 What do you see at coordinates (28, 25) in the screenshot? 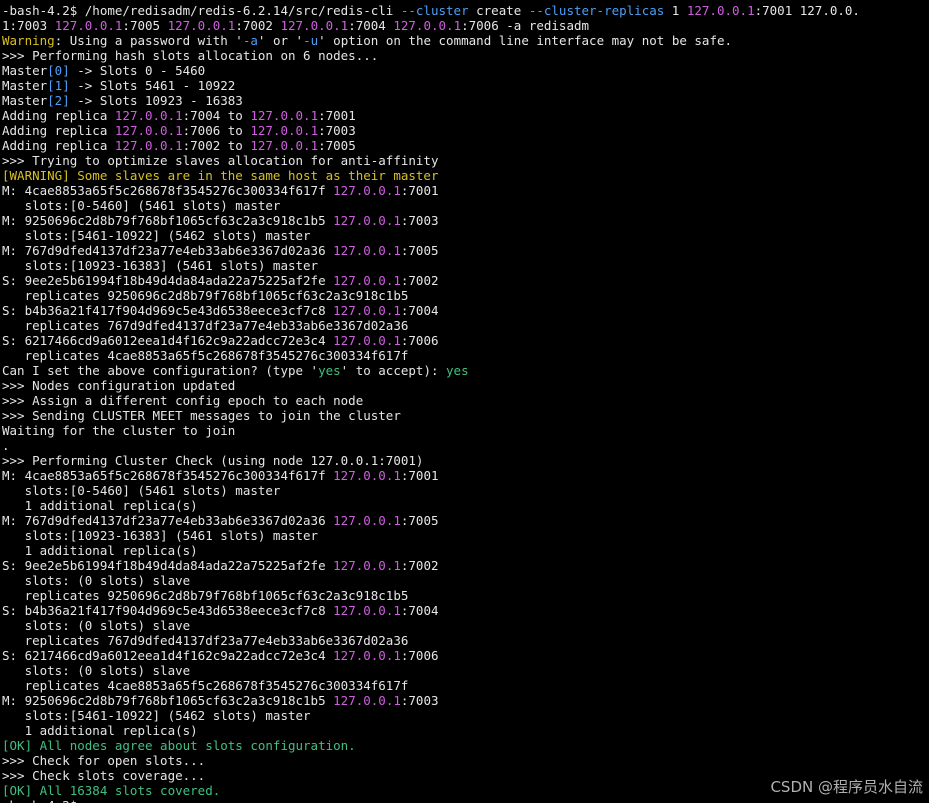
I see `terminal-text-segment: 1:7003` at bounding box center [28, 25].